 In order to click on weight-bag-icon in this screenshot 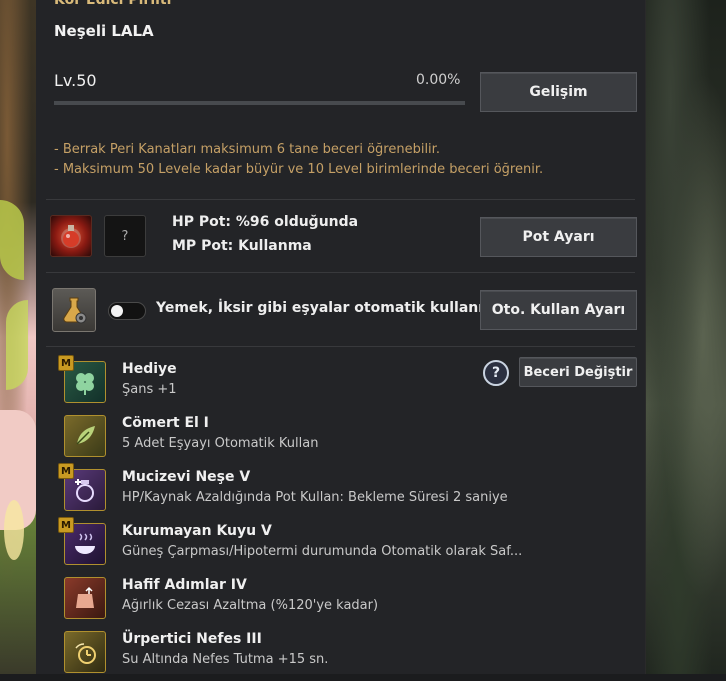, I will do `click(85, 598)`.